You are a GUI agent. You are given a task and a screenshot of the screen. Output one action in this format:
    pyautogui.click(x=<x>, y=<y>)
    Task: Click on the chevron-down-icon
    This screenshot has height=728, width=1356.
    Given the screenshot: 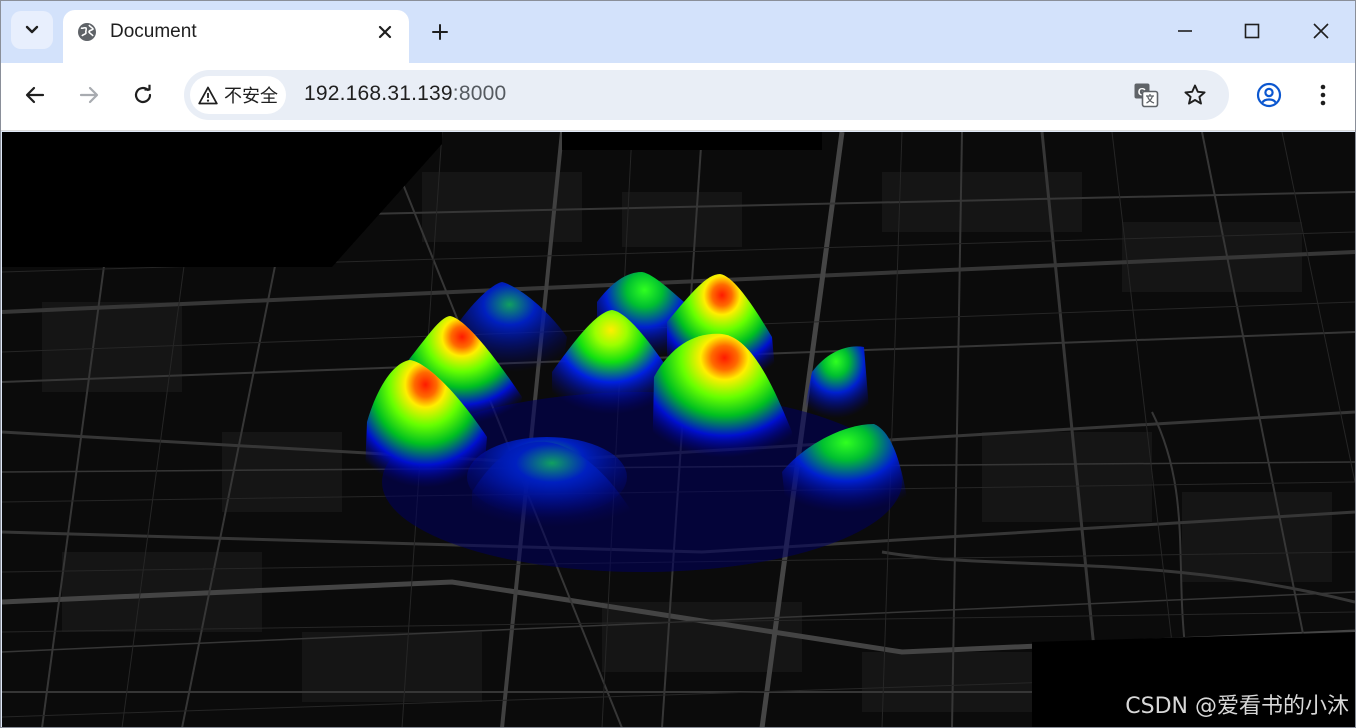 What is the action you would take?
    pyautogui.click(x=32, y=29)
    